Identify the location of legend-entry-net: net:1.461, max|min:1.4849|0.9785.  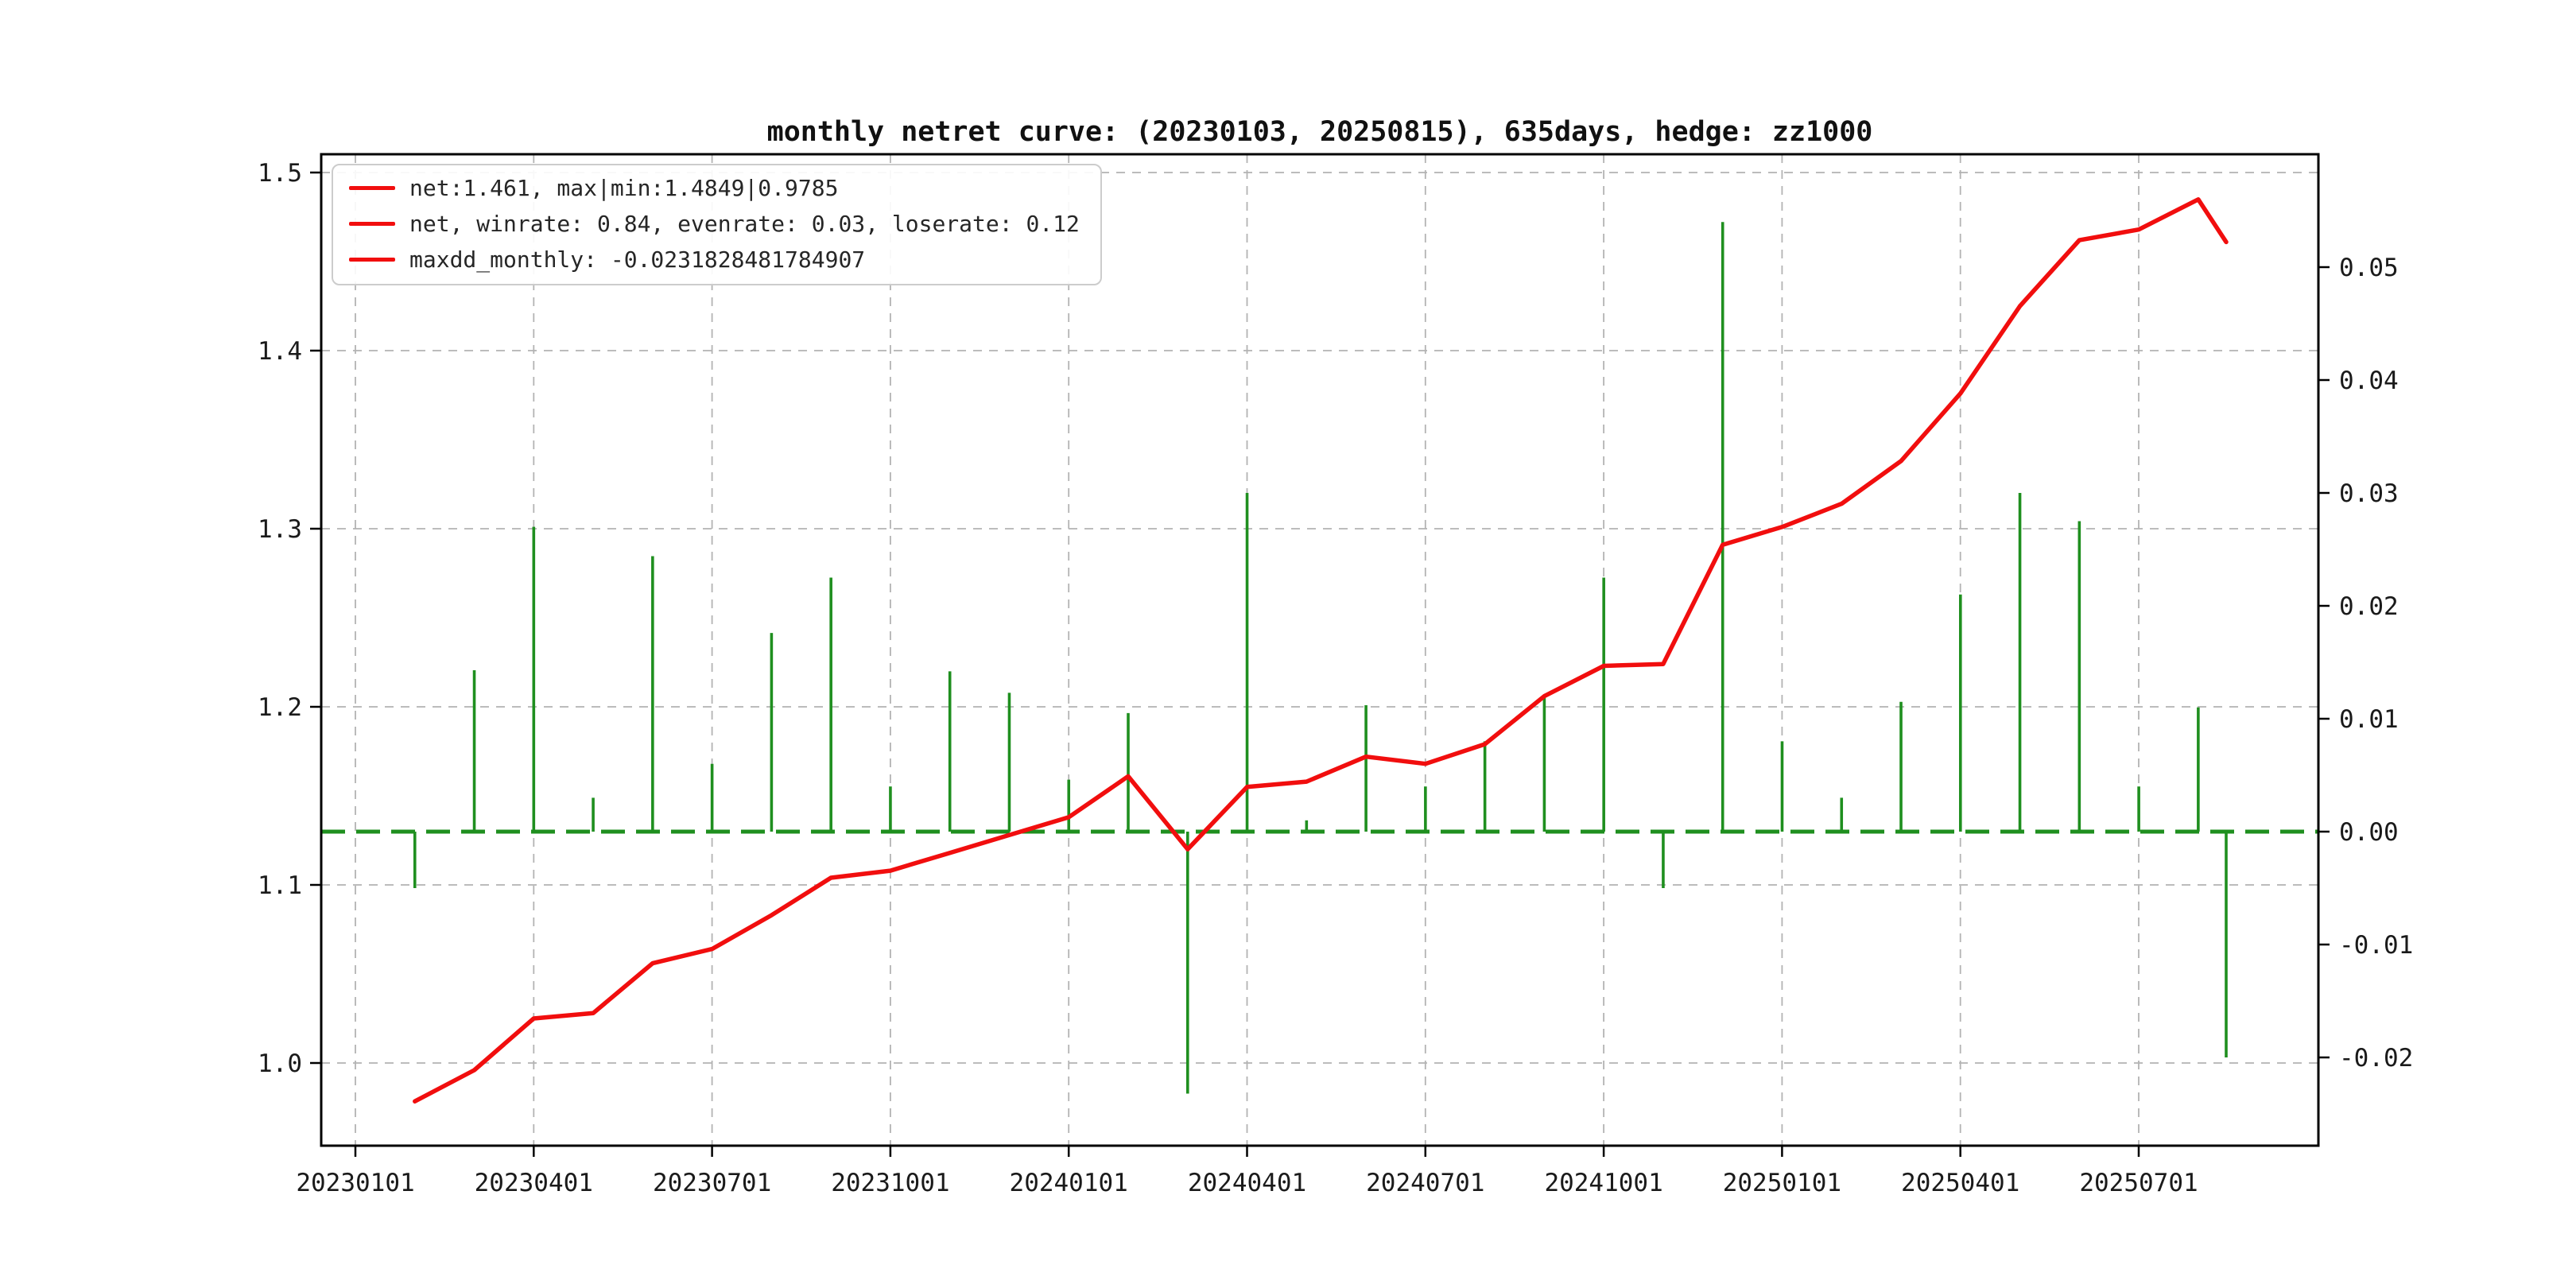
(714, 188).